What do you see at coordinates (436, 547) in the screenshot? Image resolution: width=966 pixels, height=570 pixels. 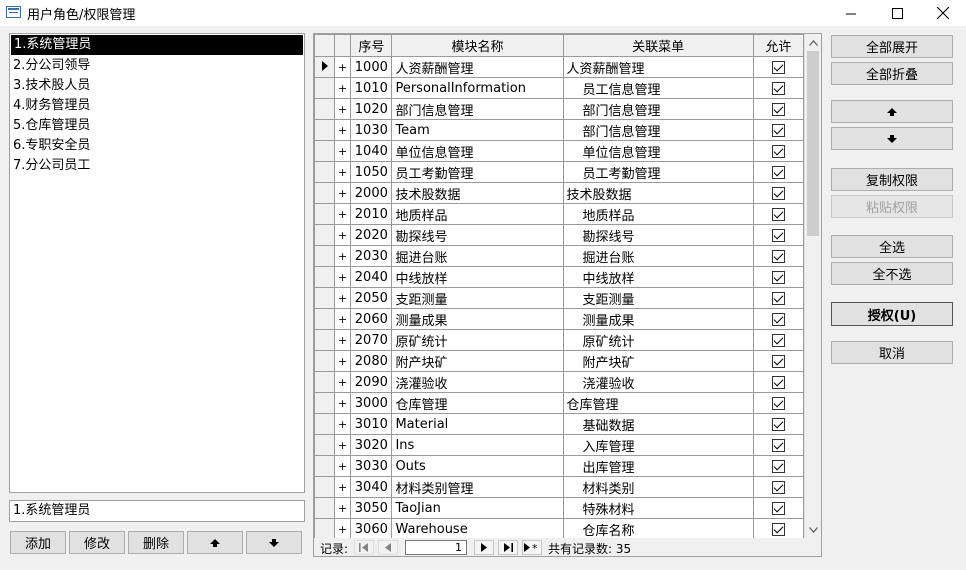 I see `current-record-field: 1` at bounding box center [436, 547].